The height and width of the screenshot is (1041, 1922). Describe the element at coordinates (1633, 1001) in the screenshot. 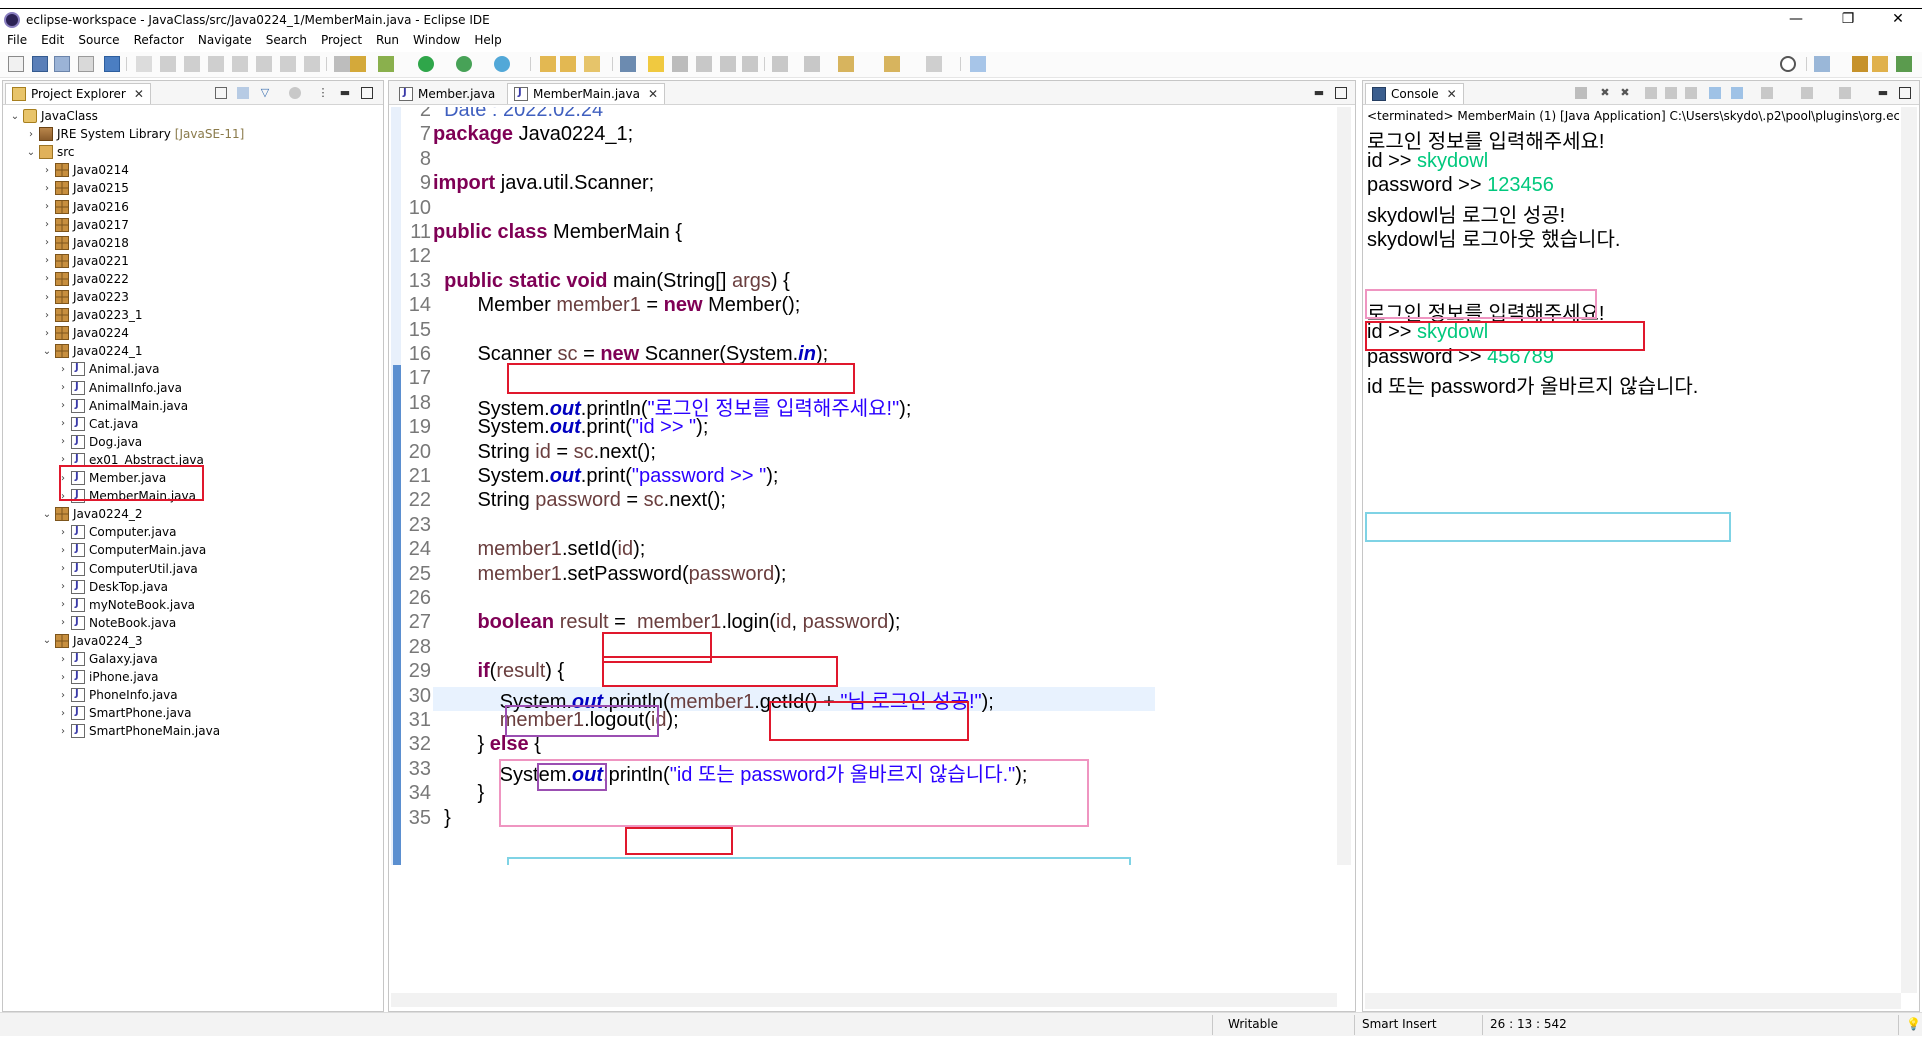

I see `console-horizontal-scrollbar` at that location.